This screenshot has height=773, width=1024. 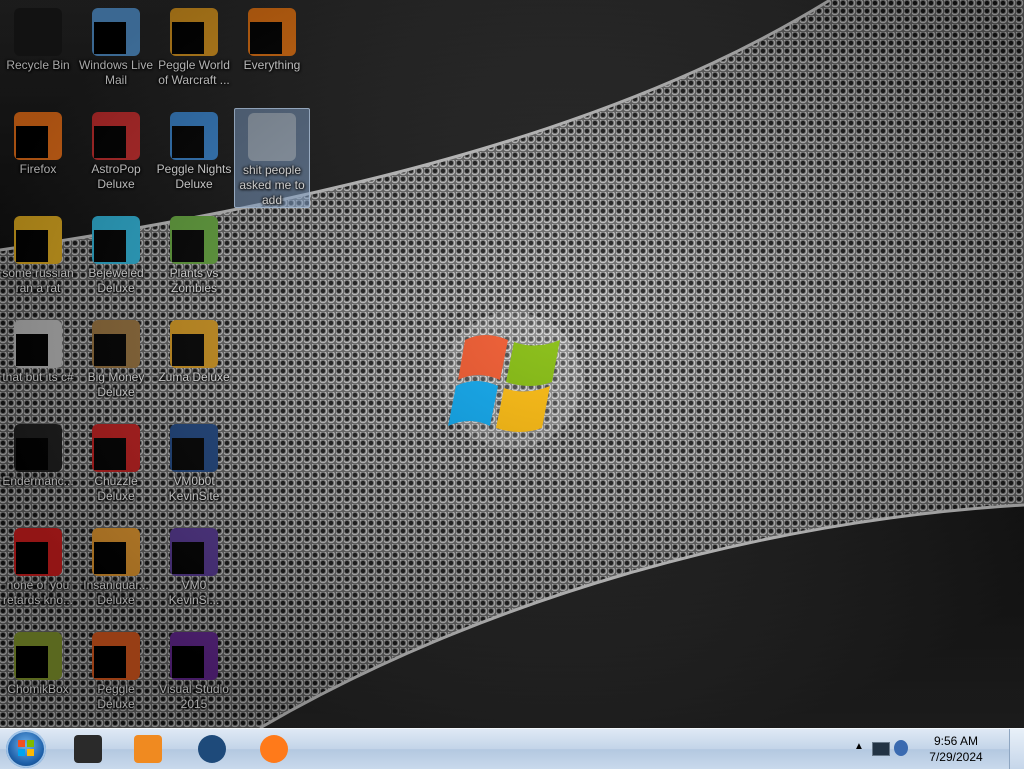 I want to click on insaniquarium-icon, so click(x=116, y=552).